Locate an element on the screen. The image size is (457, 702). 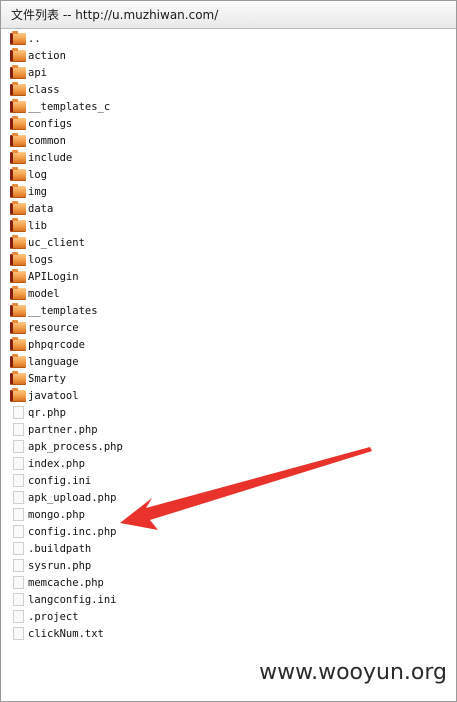
file-item-project: .project is located at coordinates (66, 616).